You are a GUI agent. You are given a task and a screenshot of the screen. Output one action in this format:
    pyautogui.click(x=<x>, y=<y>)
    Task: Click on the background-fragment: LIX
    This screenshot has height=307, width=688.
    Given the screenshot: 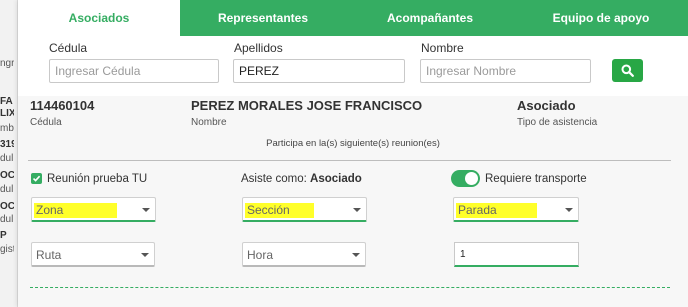 What is the action you would take?
    pyautogui.click(x=7, y=113)
    